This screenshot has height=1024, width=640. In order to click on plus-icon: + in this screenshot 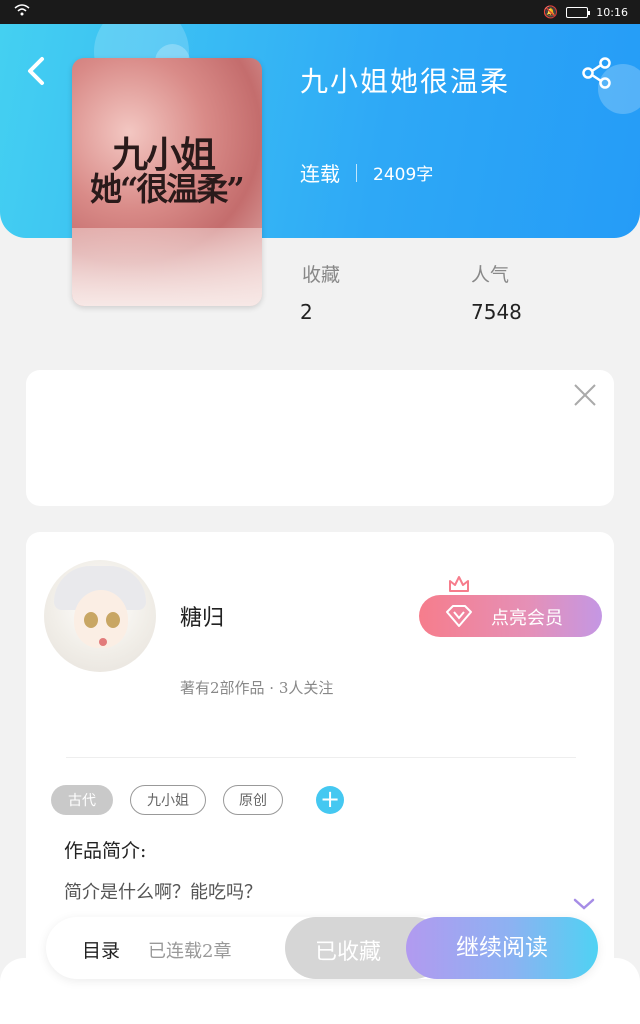, I will do `click(330, 800)`.